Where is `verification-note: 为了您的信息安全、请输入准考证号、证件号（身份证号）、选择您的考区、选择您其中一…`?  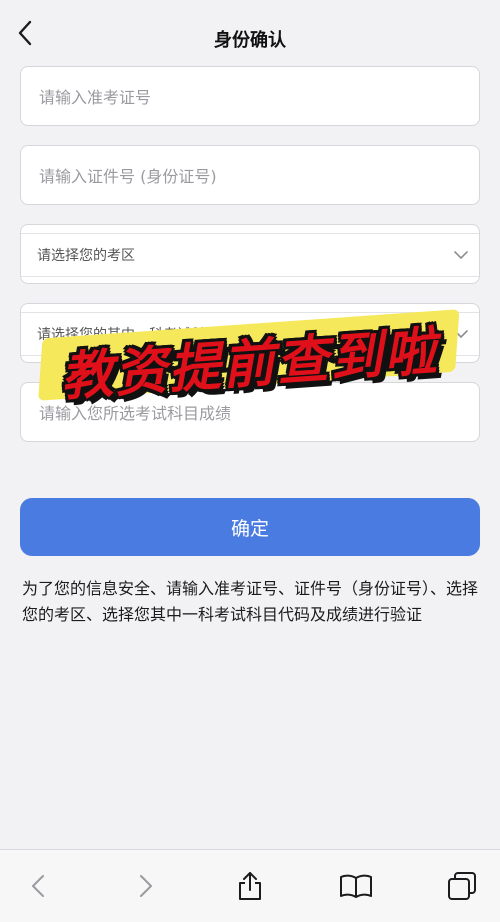 verification-note: 为了您的信息安全、请输入准考证号、证件号（身份证号）、选择您的考区、选择您其中一… is located at coordinates (250, 601).